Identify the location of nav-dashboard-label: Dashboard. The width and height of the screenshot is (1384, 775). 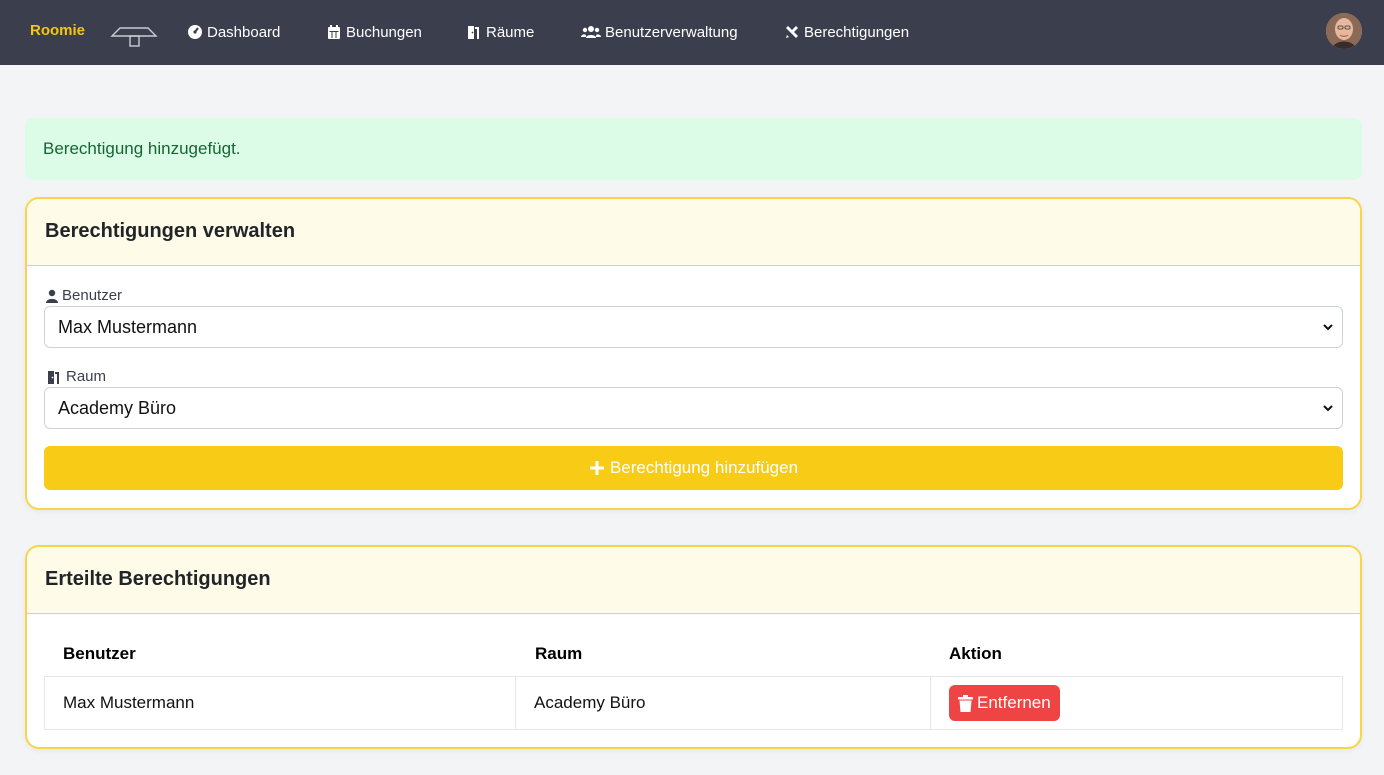
(244, 32).